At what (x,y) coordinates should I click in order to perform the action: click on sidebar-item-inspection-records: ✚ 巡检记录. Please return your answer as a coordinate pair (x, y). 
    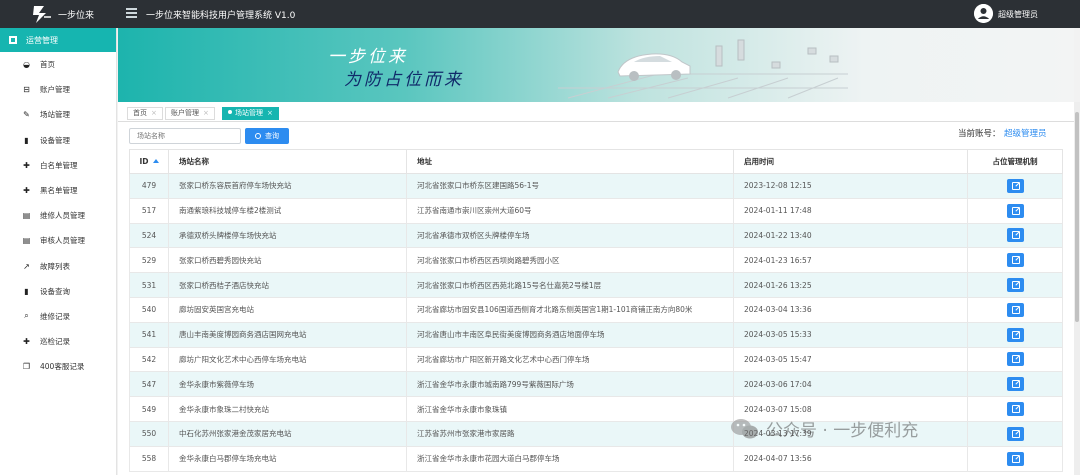
    Looking at the image, I should click on (58, 341).